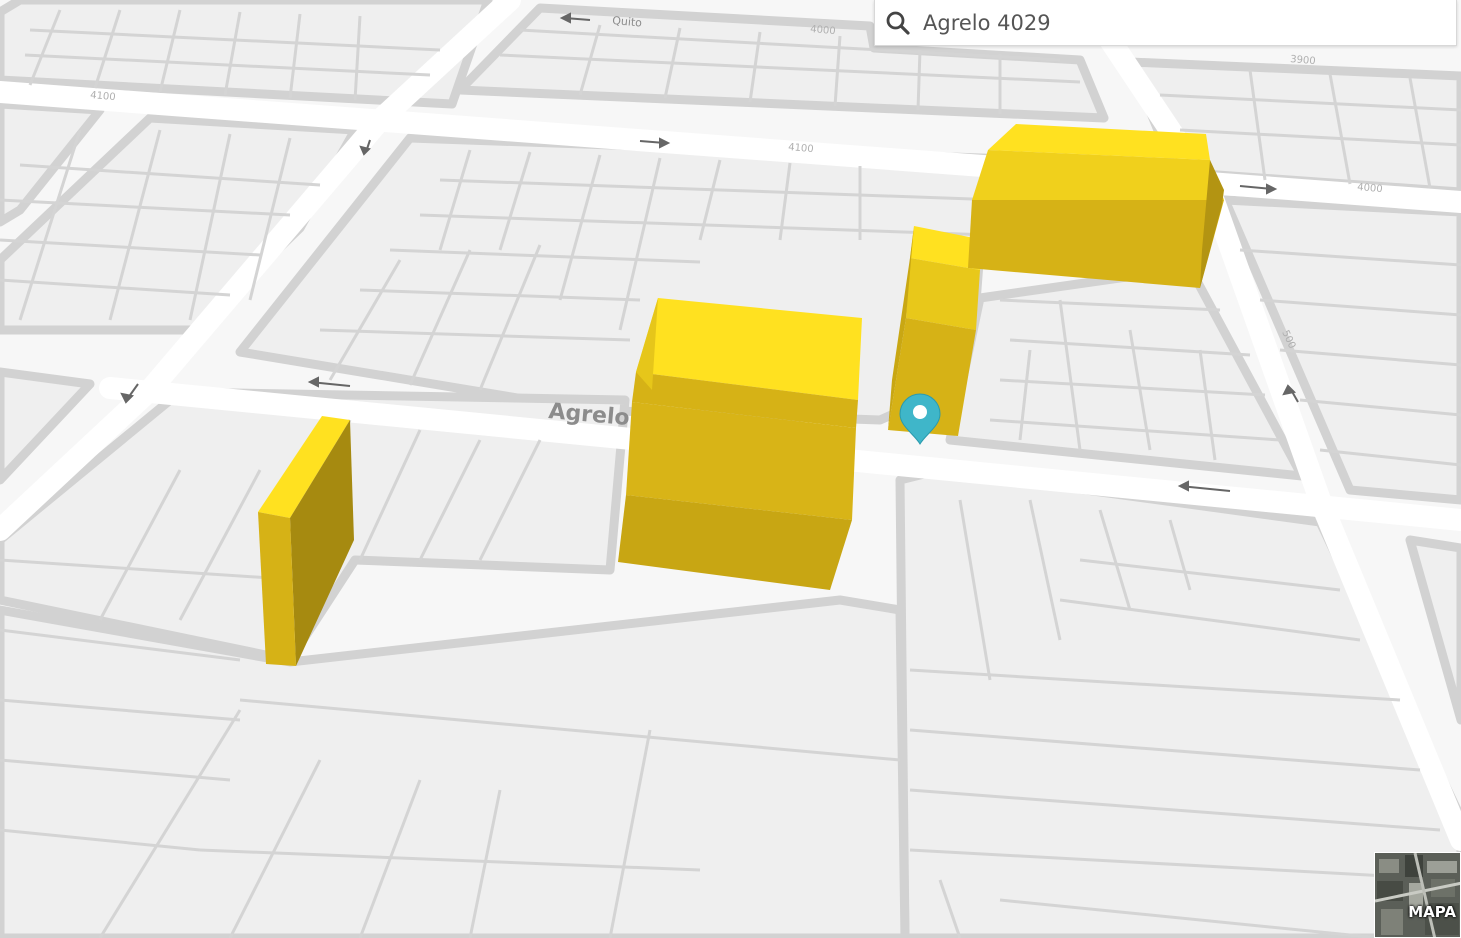 The width and height of the screenshot is (1461, 938). What do you see at coordinates (1173, 22) in the screenshot?
I see `search-input` at bounding box center [1173, 22].